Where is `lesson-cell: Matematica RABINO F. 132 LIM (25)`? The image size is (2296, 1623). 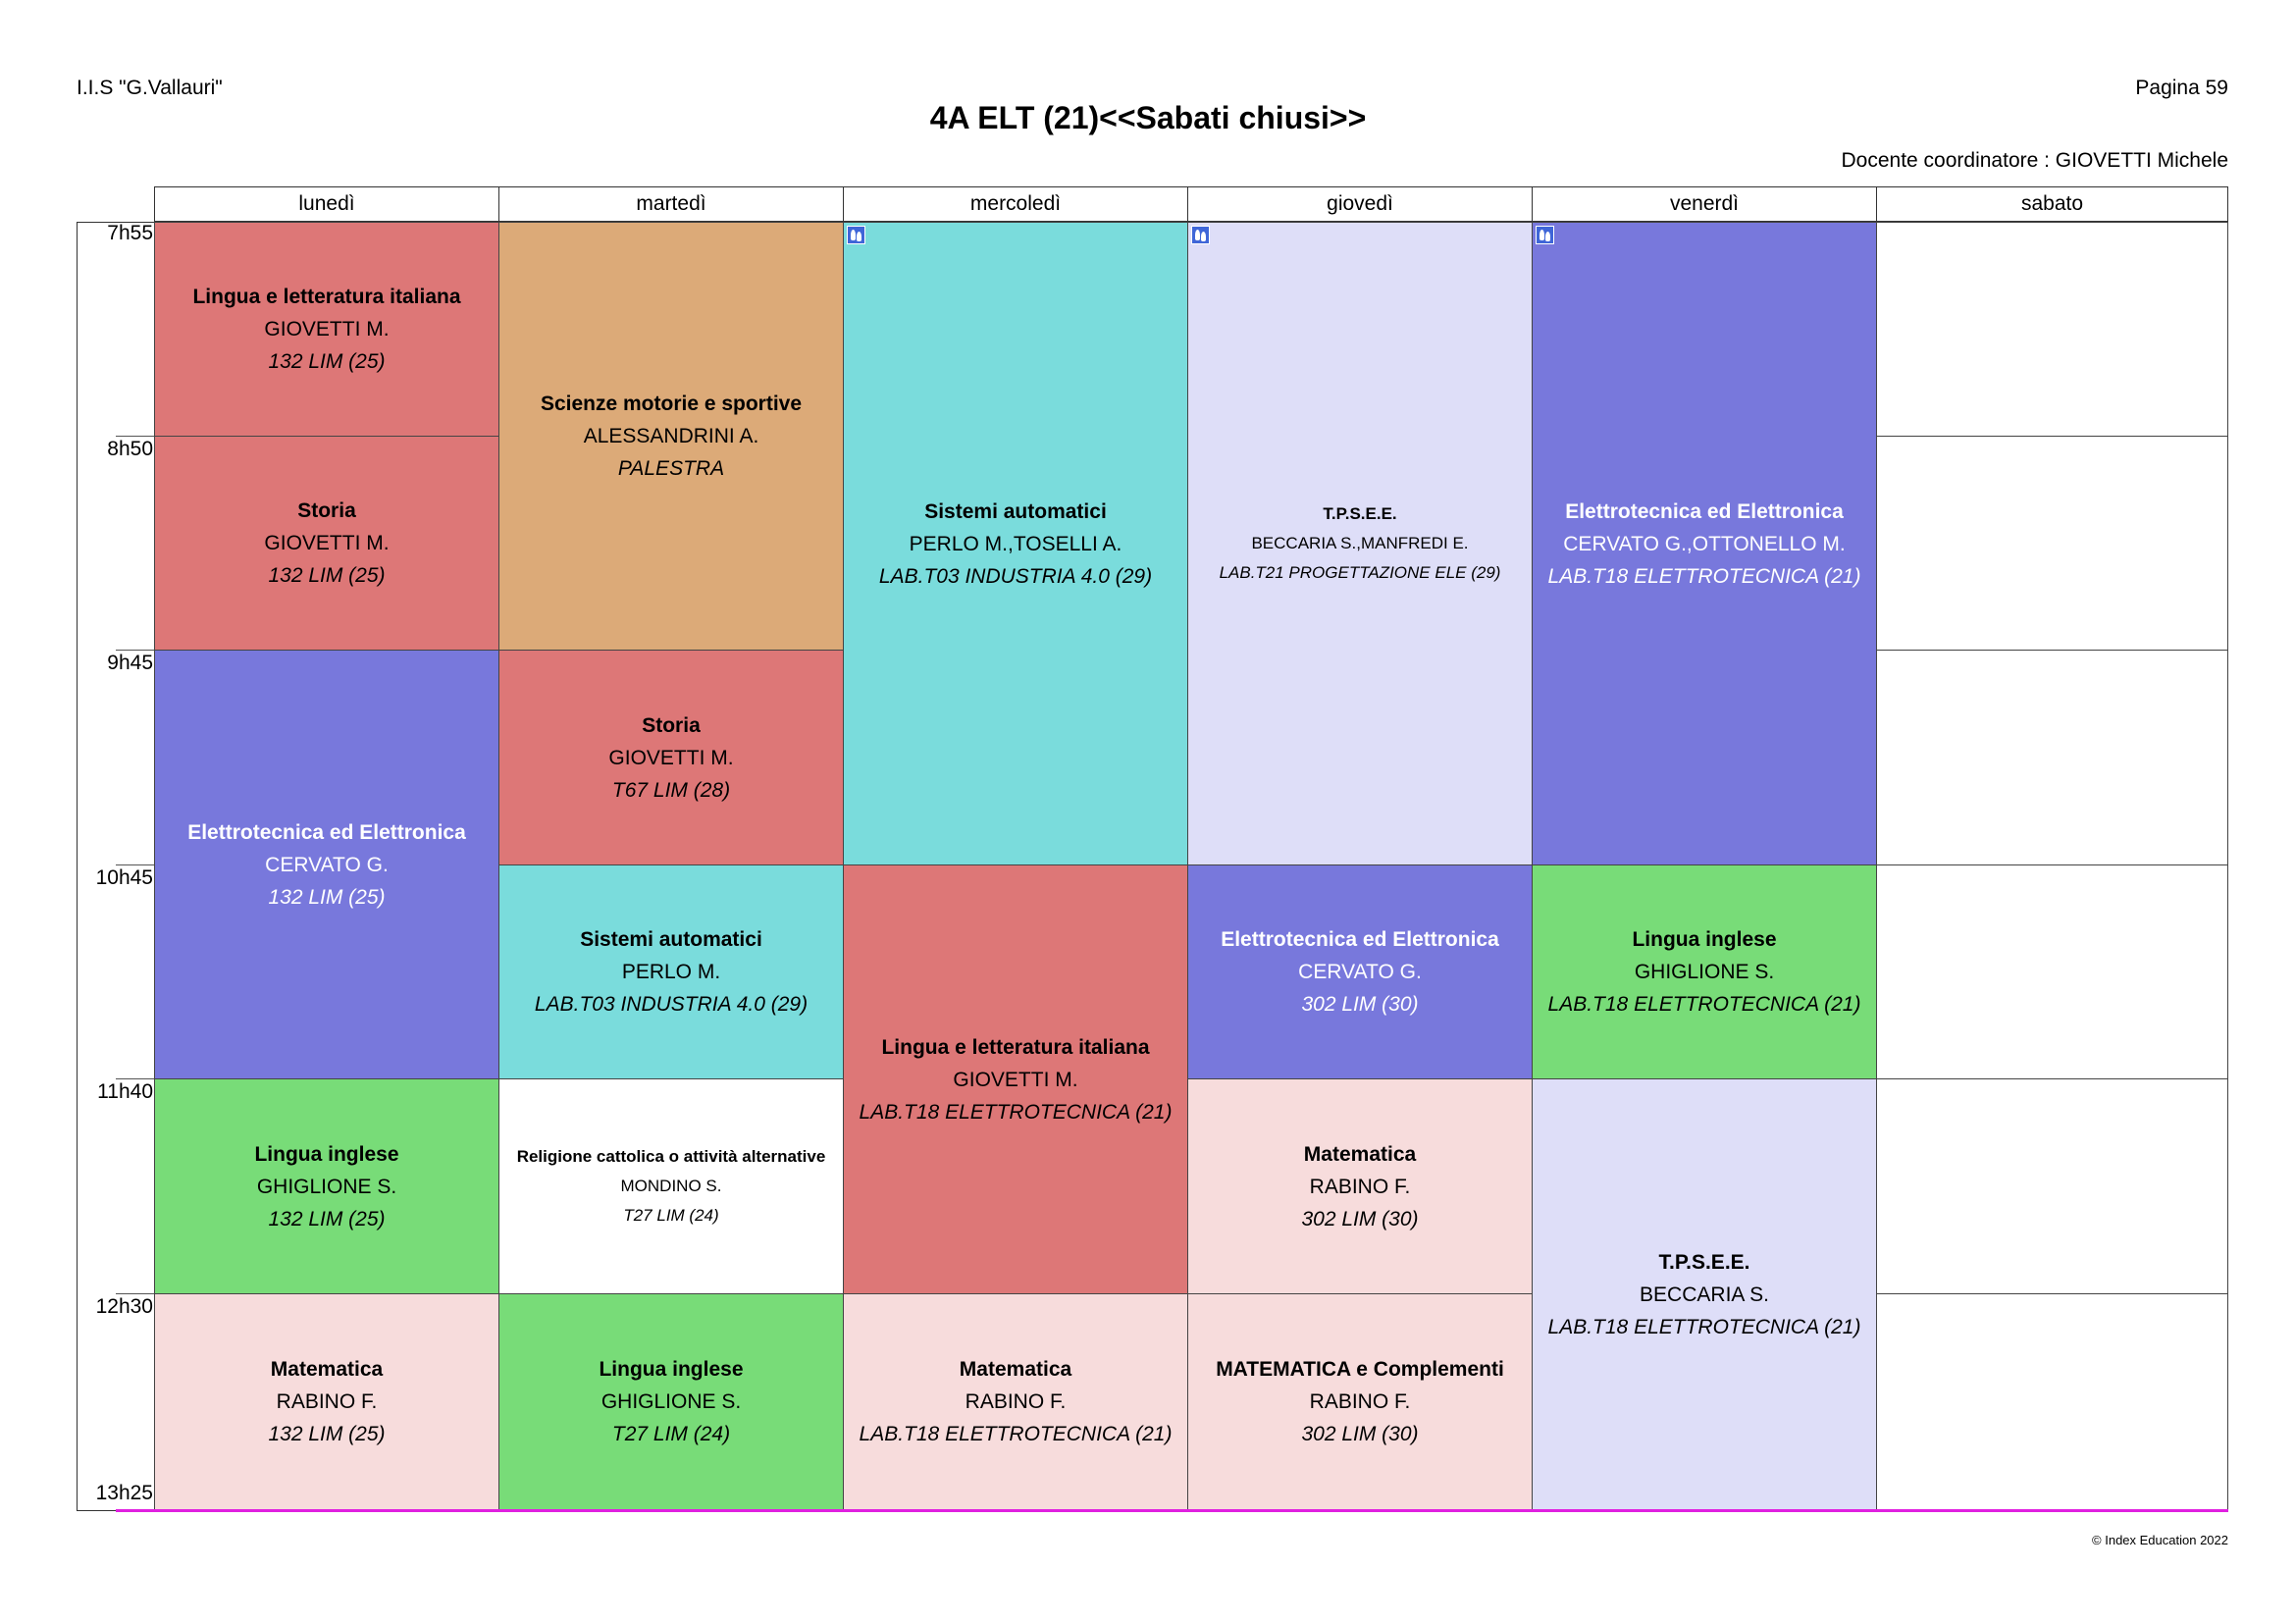 lesson-cell: Matematica RABINO F. 132 LIM (25) is located at coordinates (326, 1401).